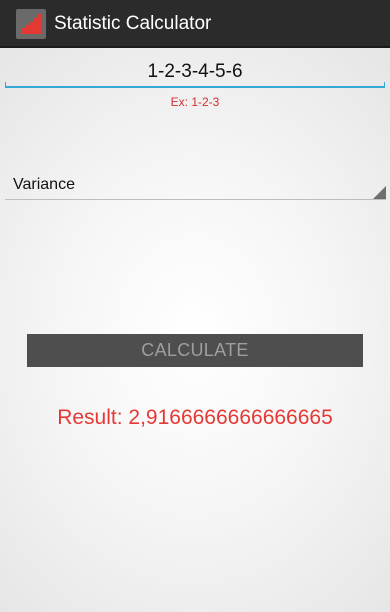 This screenshot has width=390, height=612. What do you see at coordinates (384, 85) in the screenshot?
I see `input-edge-right` at bounding box center [384, 85].